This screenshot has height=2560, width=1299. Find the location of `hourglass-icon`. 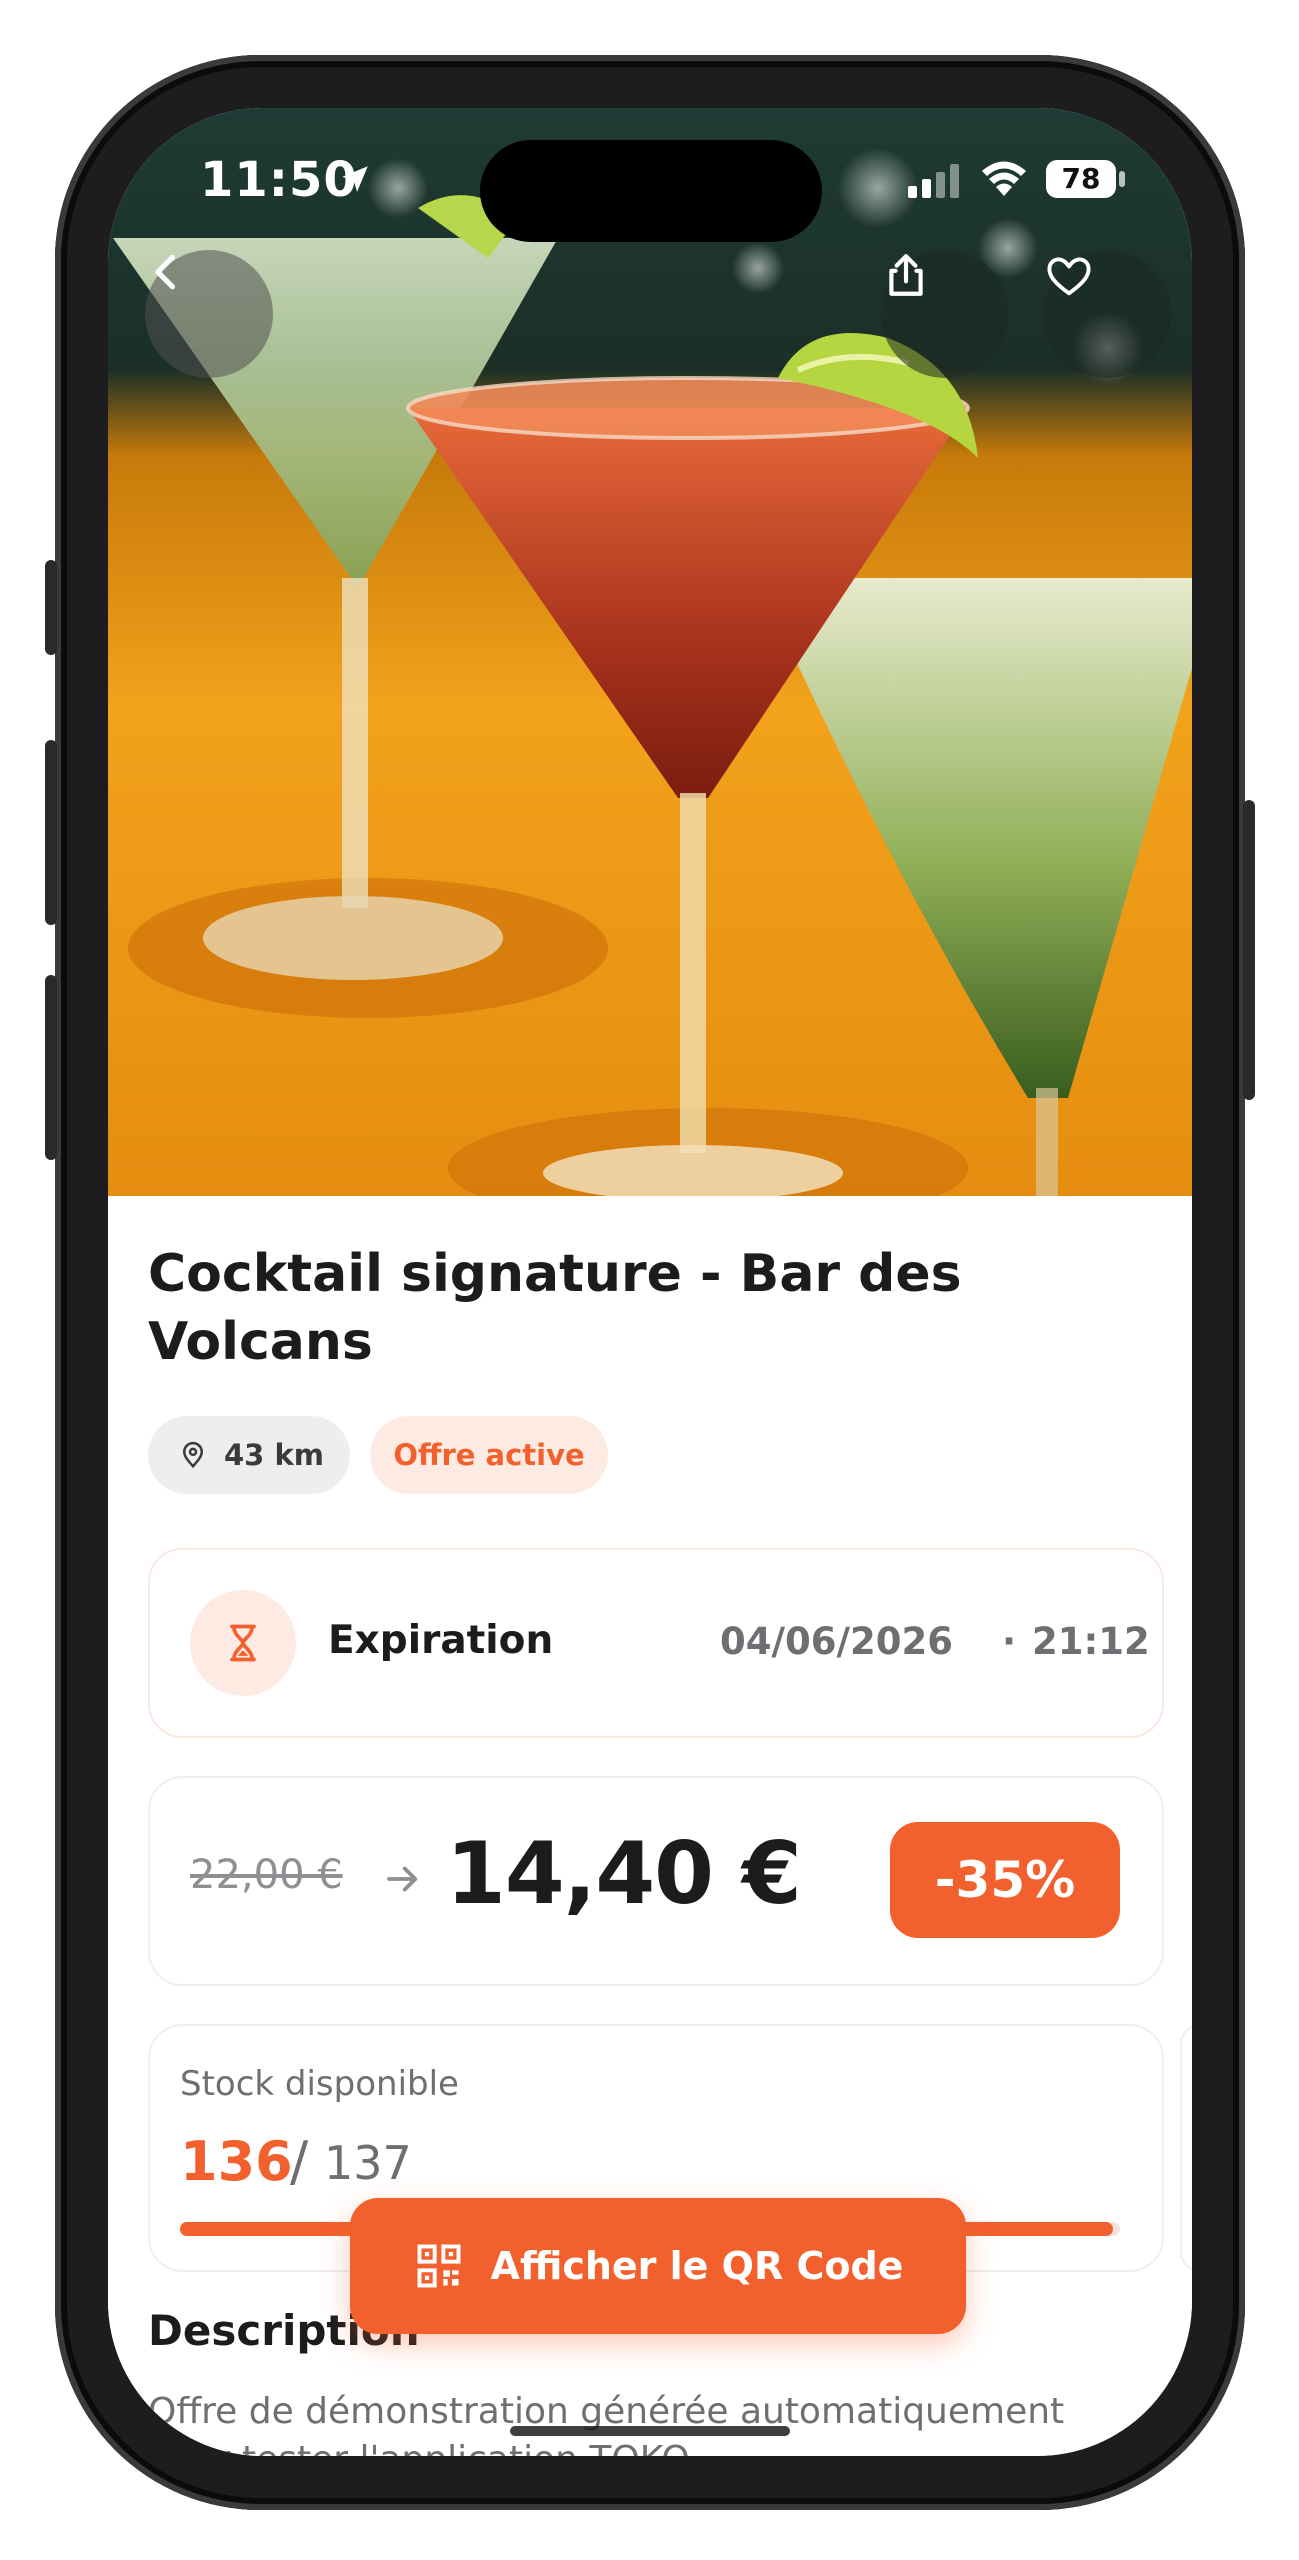

hourglass-icon is located at coordinates (243, 1643).